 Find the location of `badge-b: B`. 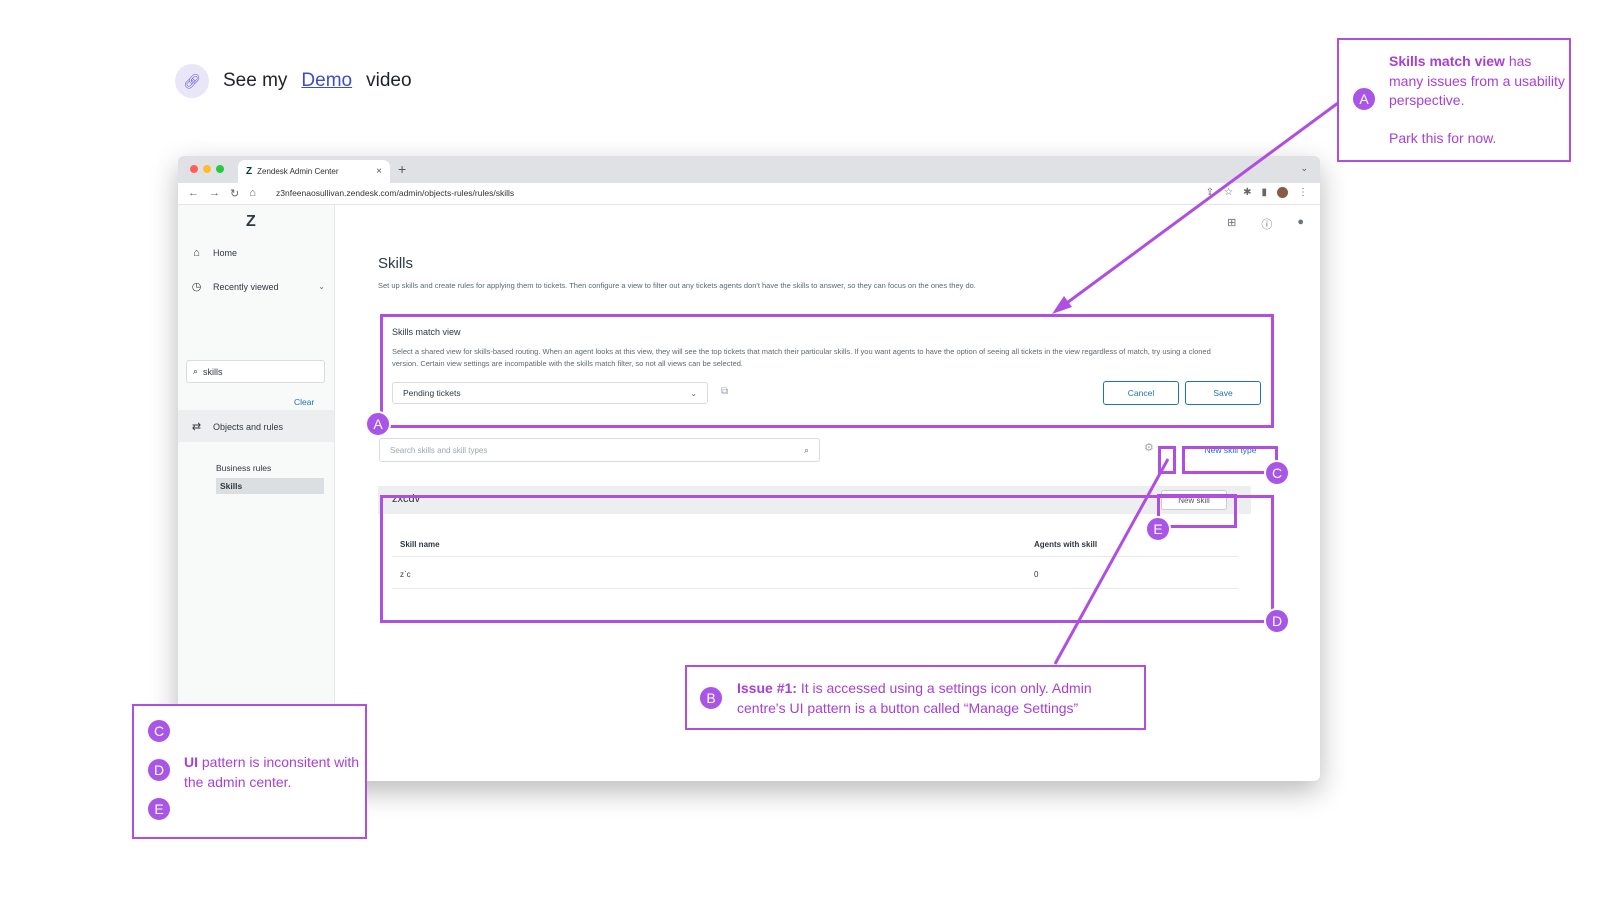

badge-b: B is located at coordinates (711, 698).